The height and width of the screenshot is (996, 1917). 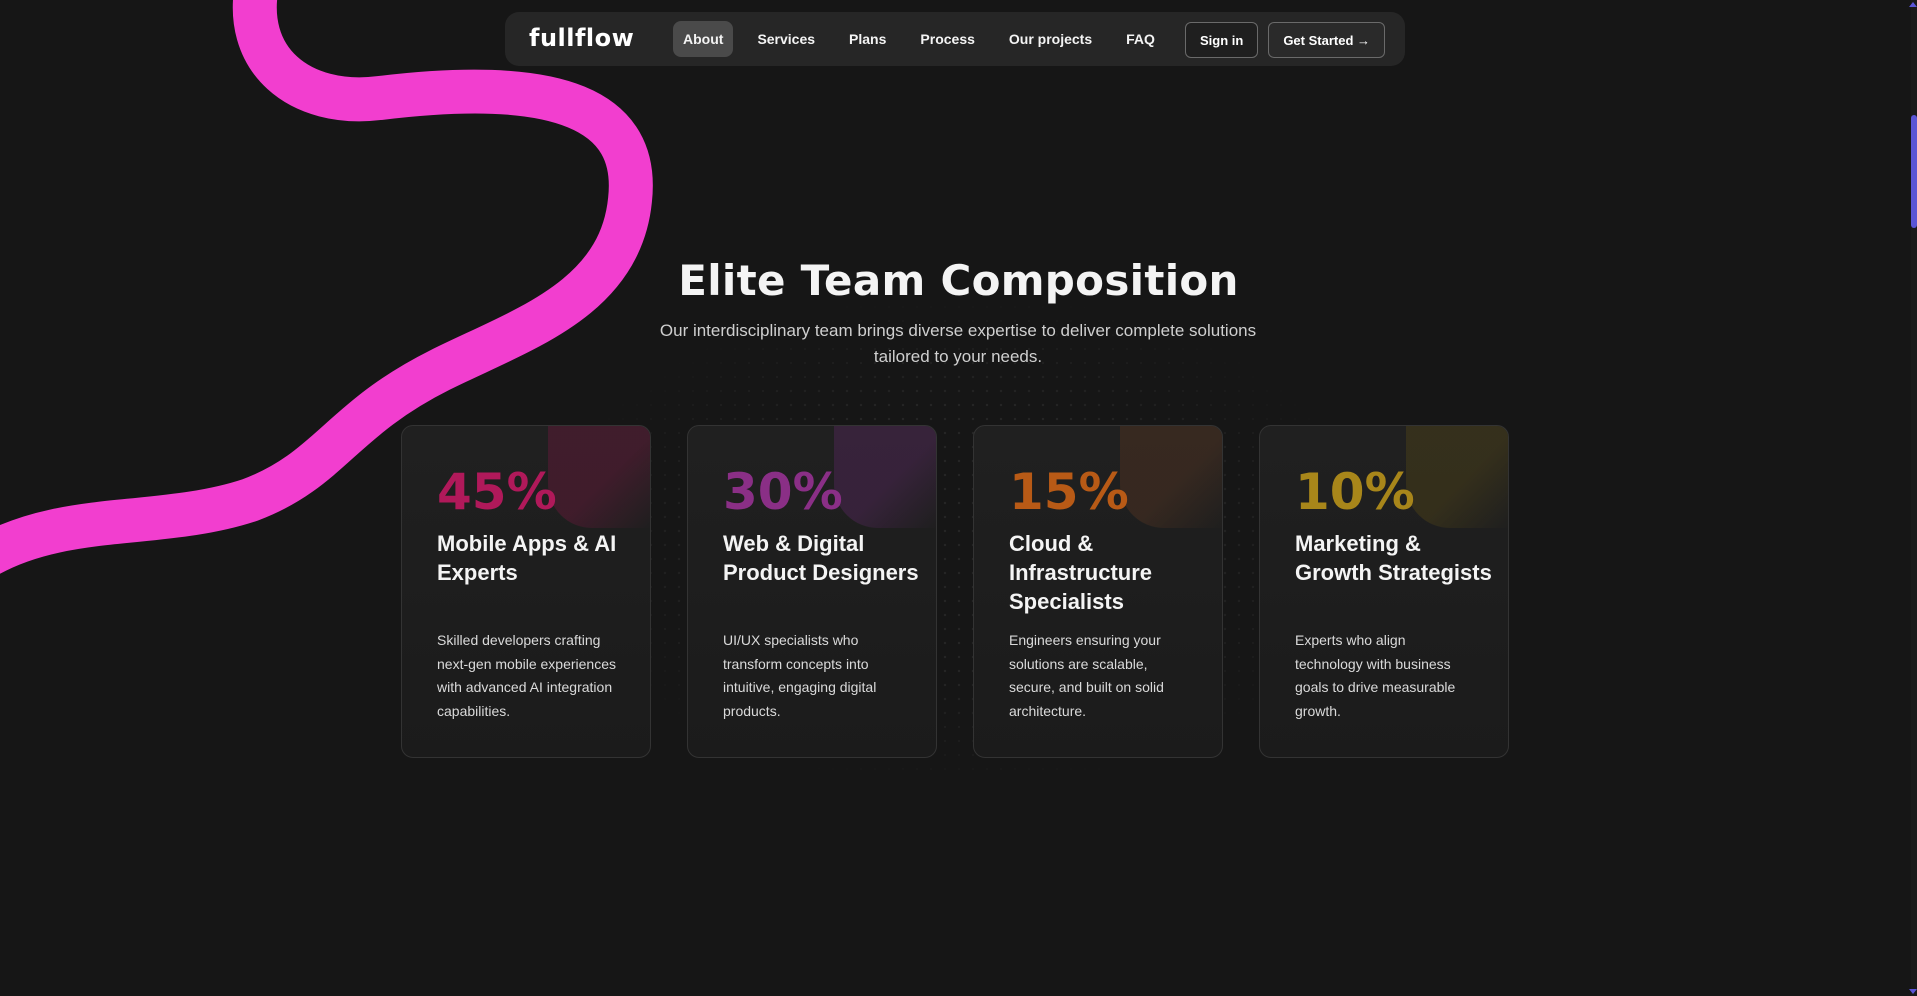 I want to click on card-percentage: 15%, so click(x=1069, y=492).